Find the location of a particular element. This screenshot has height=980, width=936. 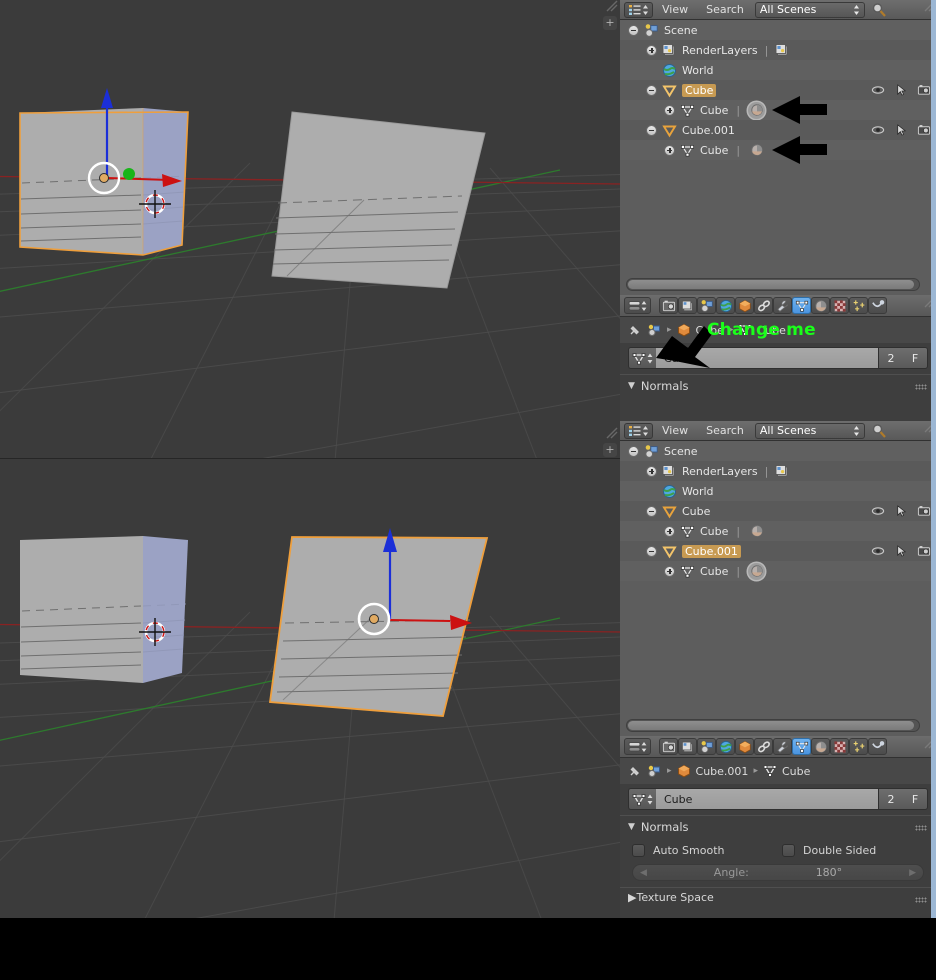

panel-header-normals: ▼ Normals is located at coordinates (778, 826).